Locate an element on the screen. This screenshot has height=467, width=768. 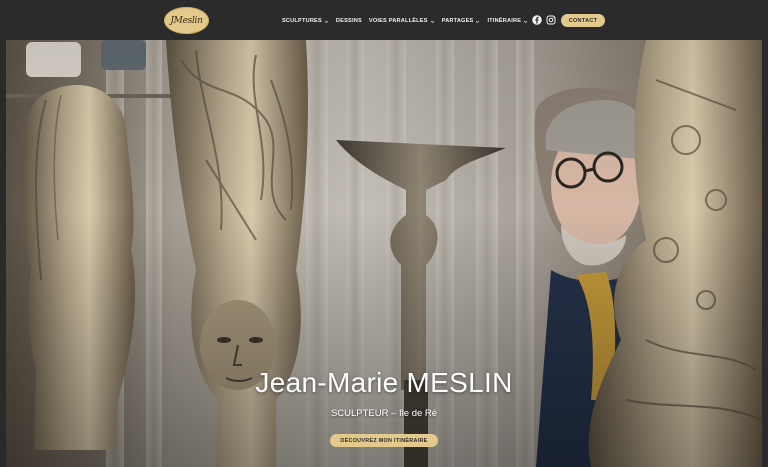
discover-itinerary-button: DÉCOUVREZ MON ITINÉRAIRE is located at coordinates (384, 440).